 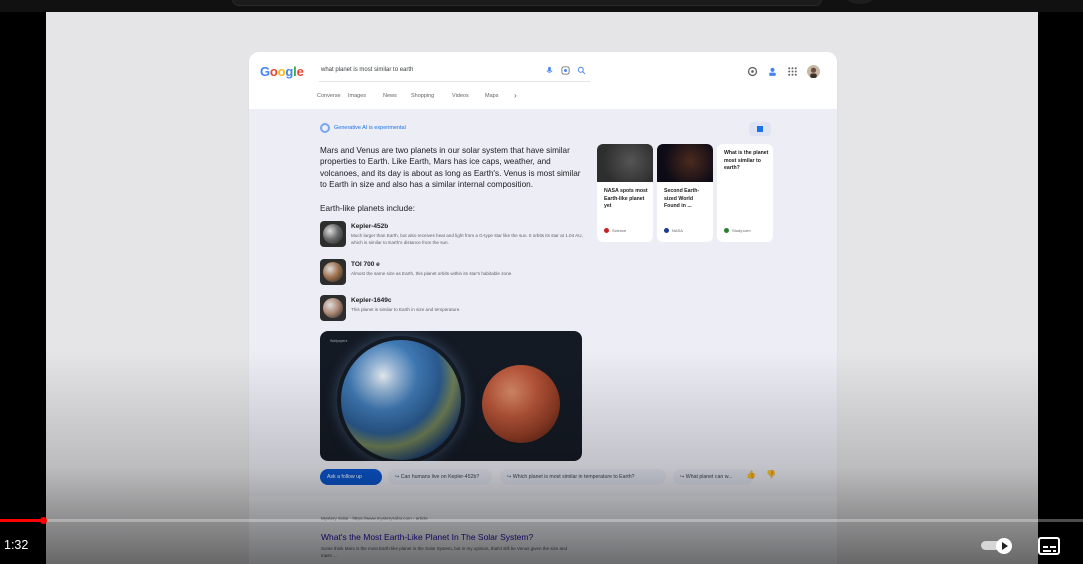 I want to click on tab-images: Images, so click(x=357, y=96).